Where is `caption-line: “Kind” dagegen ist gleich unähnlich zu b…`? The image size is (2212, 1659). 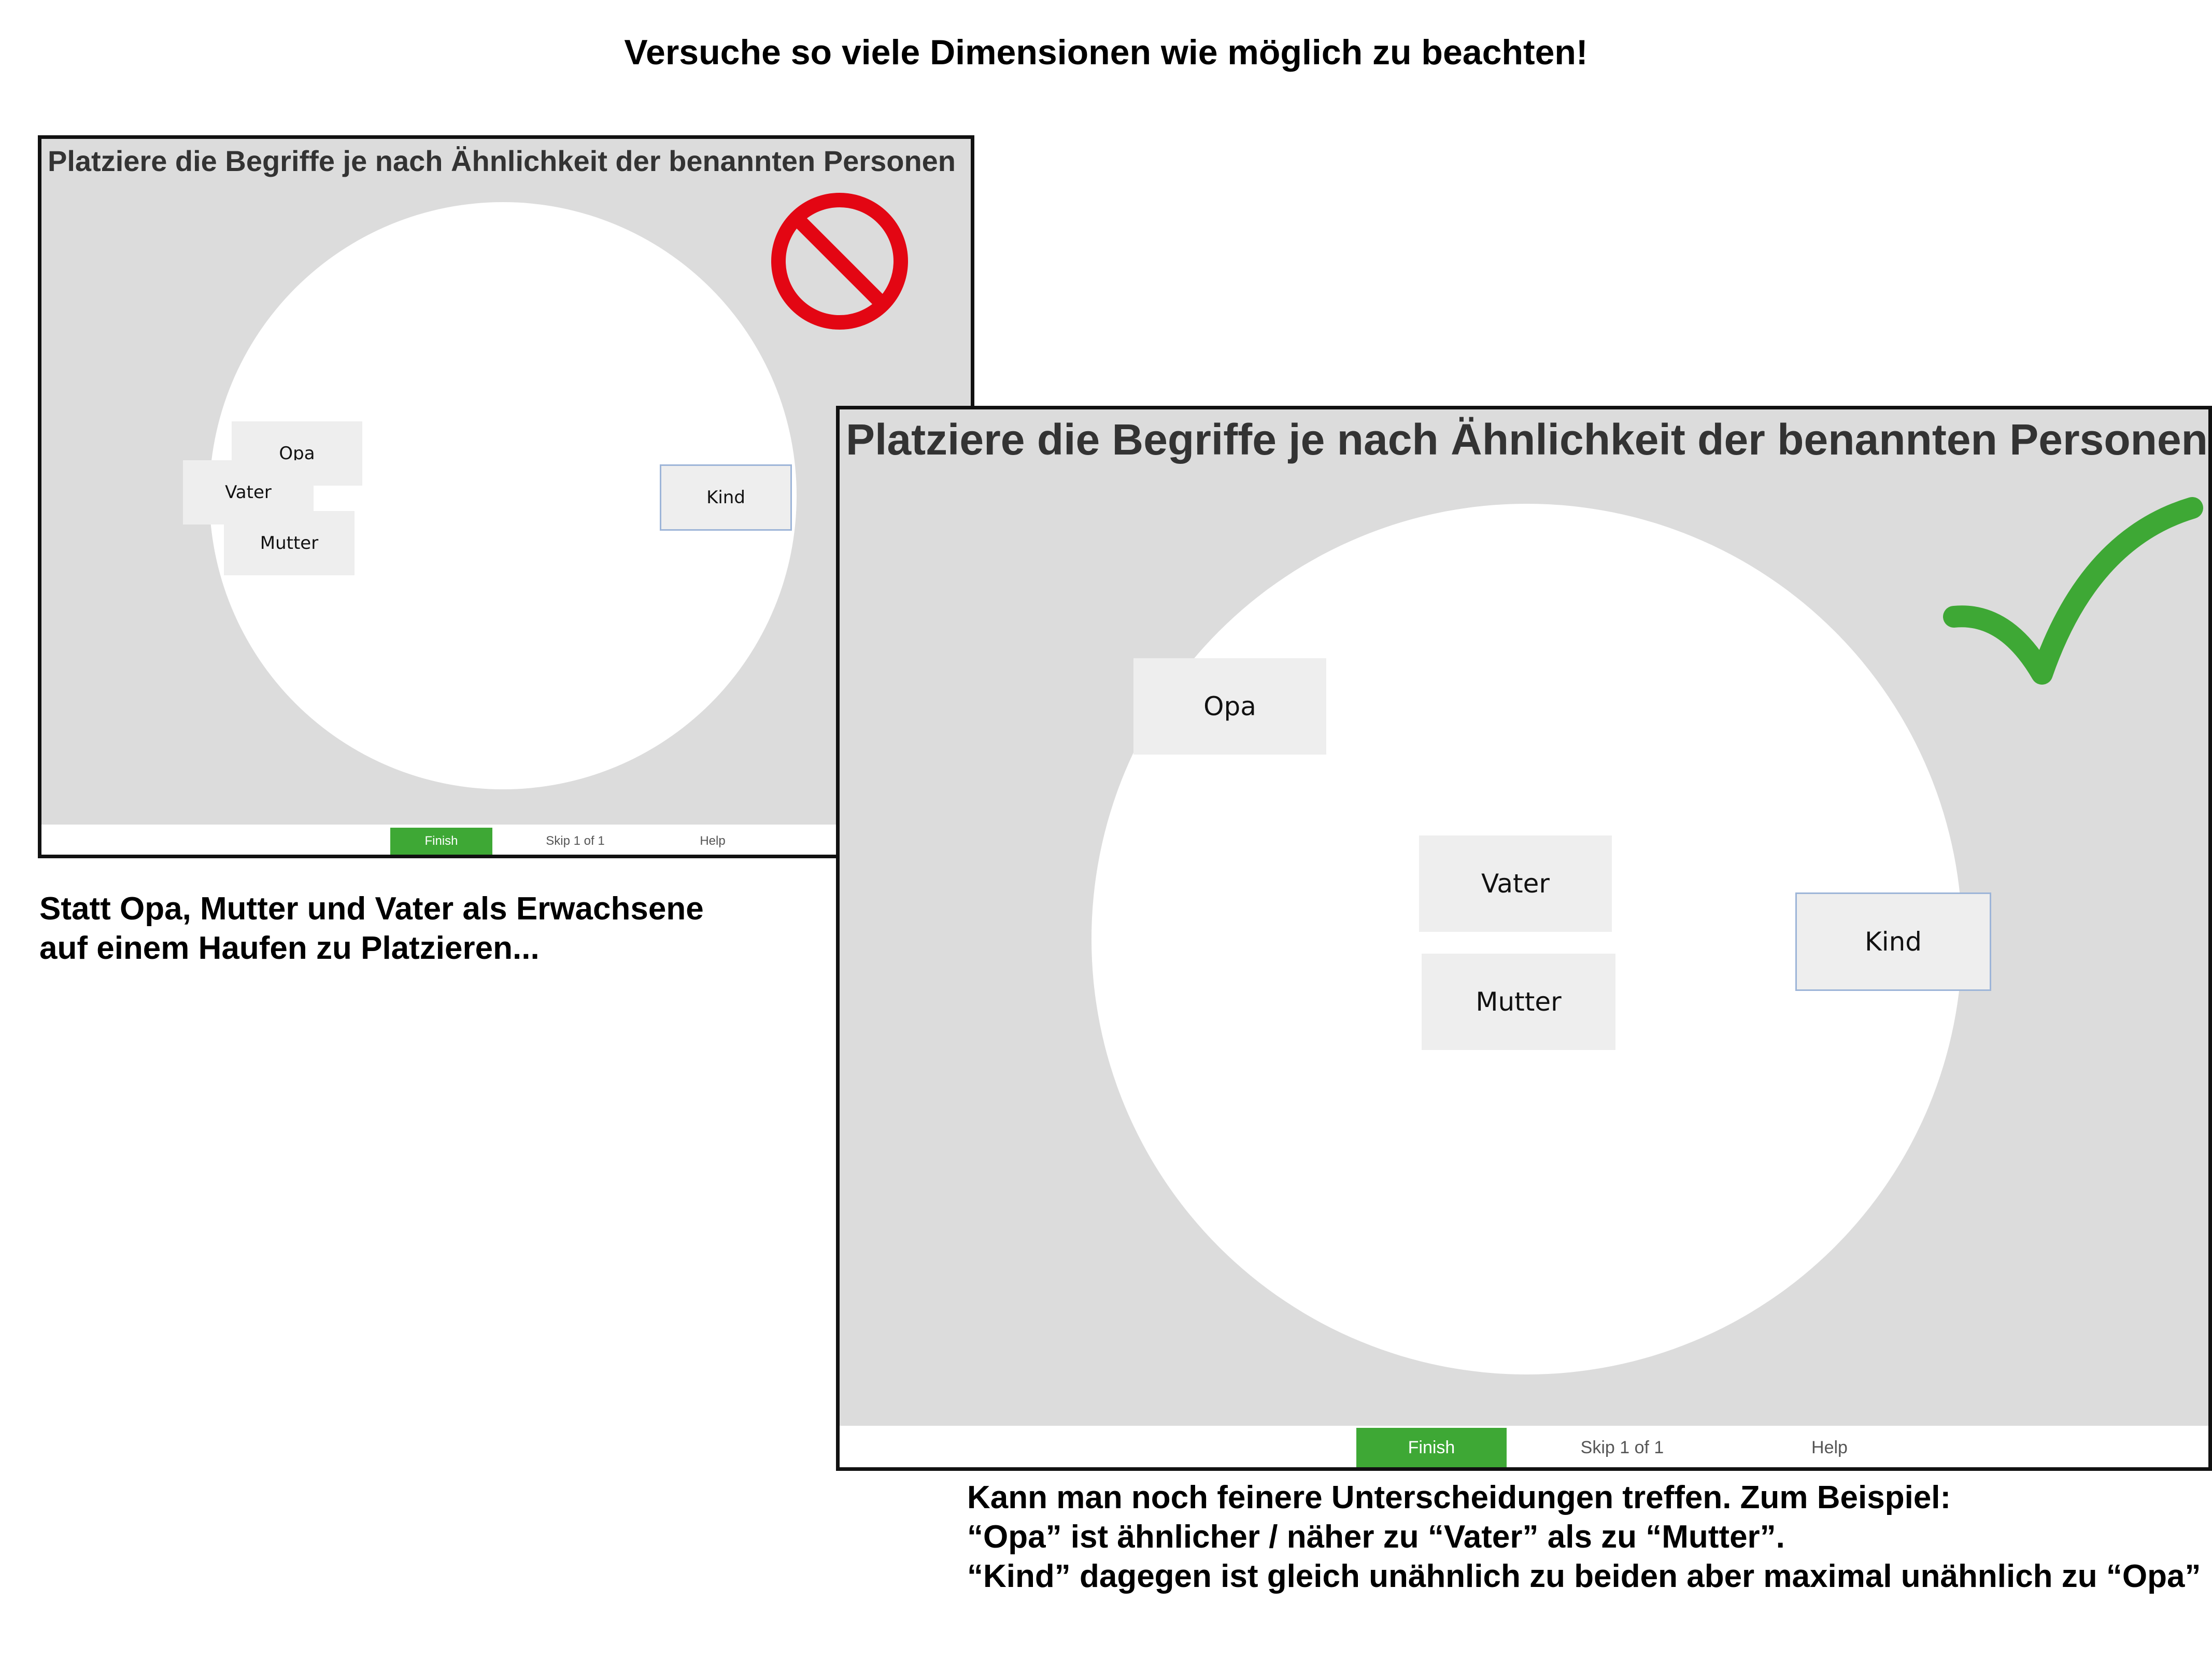
caption-line: “Kind” dagegen ist gleich unähnlich zu b… is located at coordinates (1584, 1576).